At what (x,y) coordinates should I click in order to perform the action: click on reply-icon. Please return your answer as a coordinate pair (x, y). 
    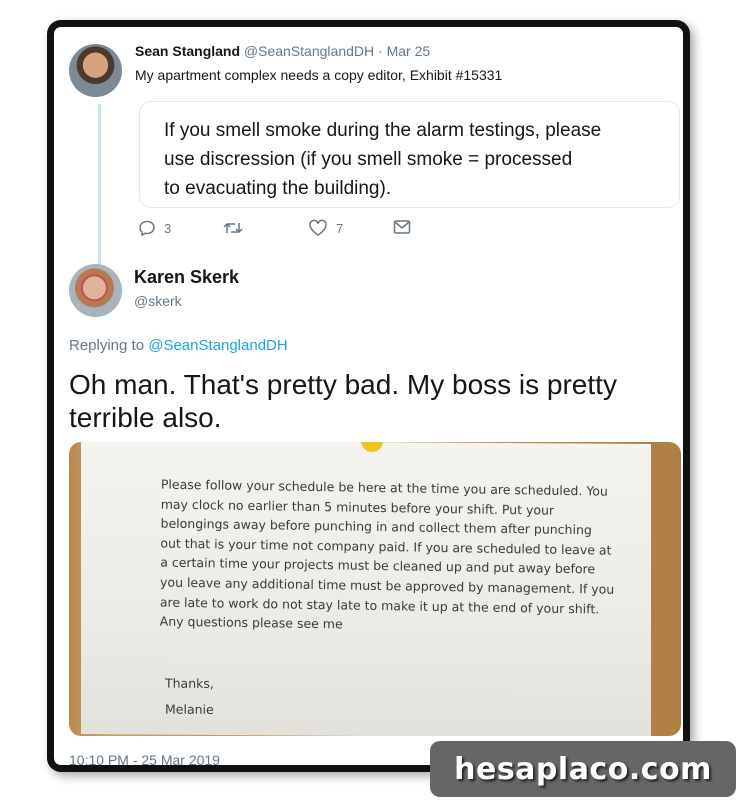
    Looking at the image, I should click on (147, 228).